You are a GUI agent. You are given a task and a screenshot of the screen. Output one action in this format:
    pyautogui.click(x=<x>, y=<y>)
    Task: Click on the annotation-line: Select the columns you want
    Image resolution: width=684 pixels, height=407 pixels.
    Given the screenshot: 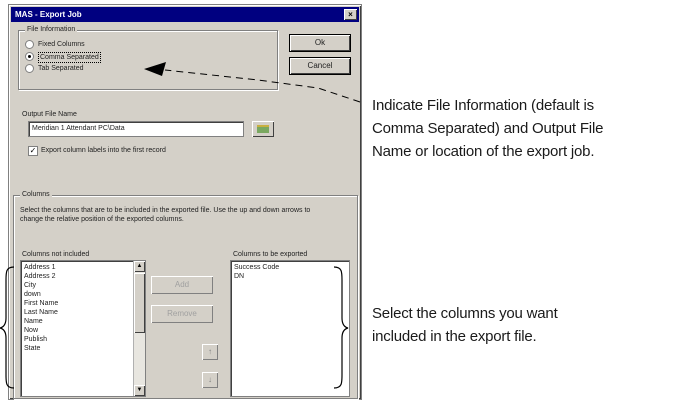 What is the action you would take?
    pyautogui.click(x=465, y=313)
    